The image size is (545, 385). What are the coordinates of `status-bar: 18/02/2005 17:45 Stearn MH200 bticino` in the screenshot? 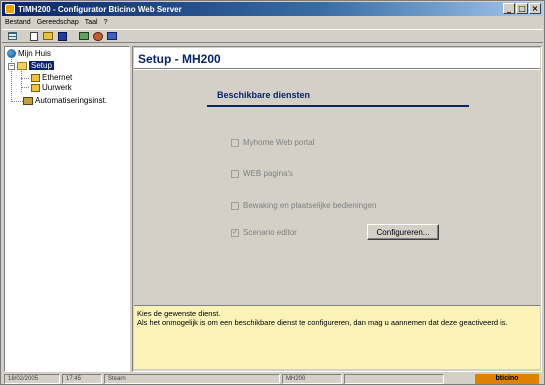 It's located at (272, 379).